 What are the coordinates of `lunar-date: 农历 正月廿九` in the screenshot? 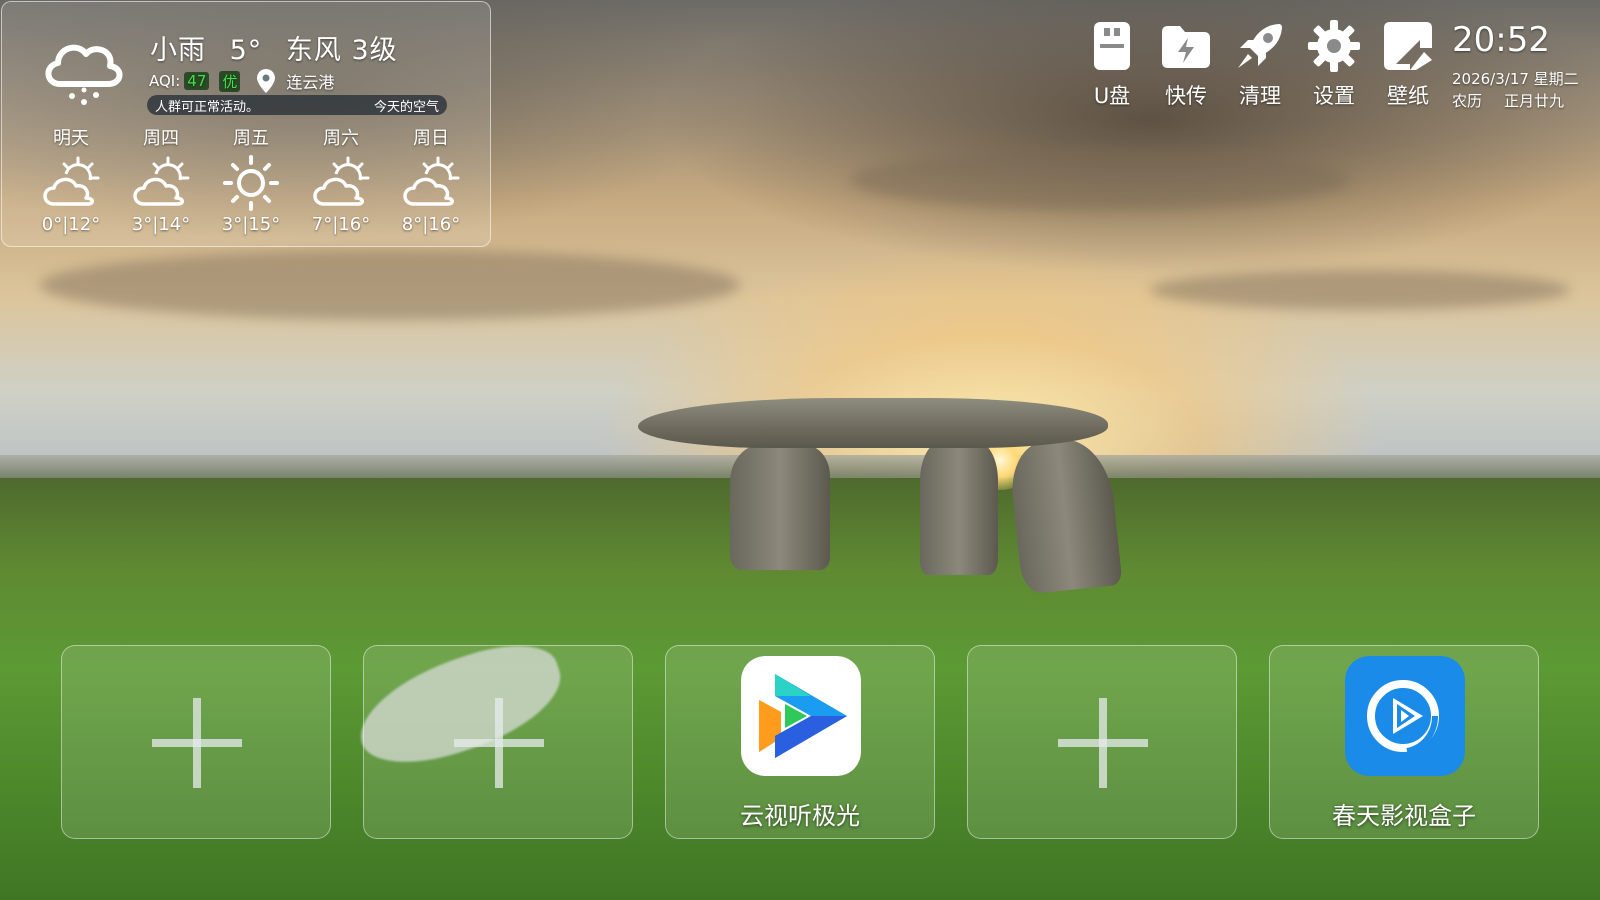 It's located at (1508, 100).